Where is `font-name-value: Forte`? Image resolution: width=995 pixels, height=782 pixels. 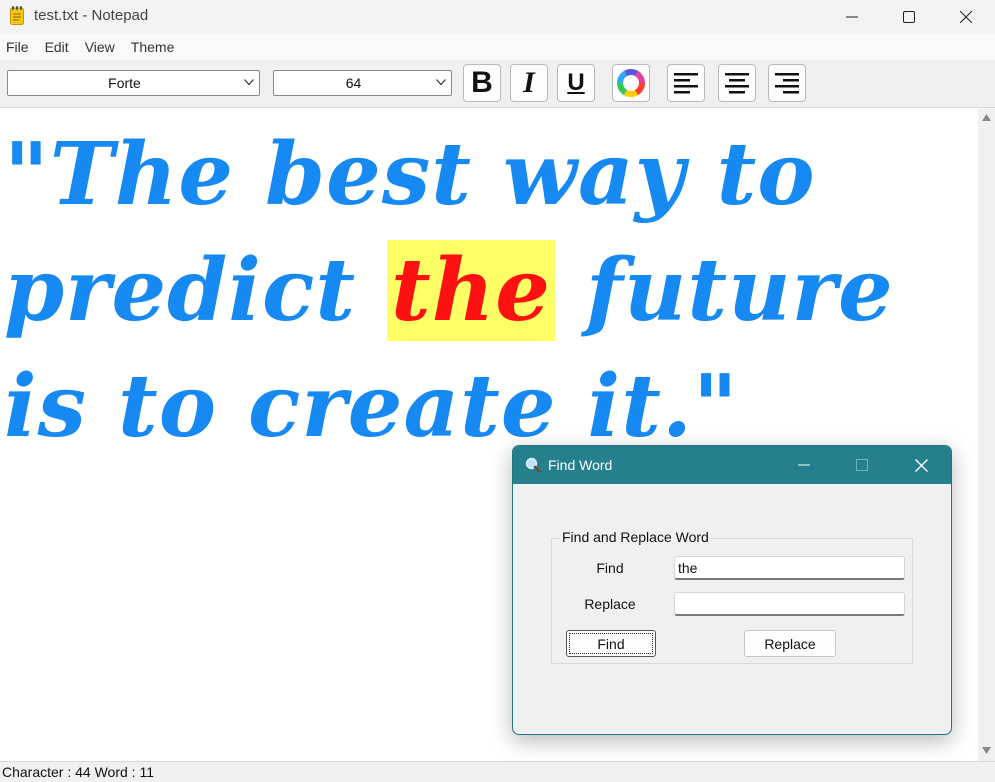
font-name-value: Forte is located at coordinates (124, 83).